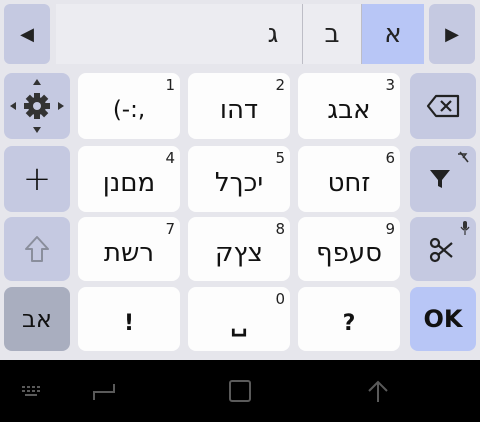 The height and width of the screenshot is (422, 480). I want to click on candidate-next-button: ▶, so click(452, 34).